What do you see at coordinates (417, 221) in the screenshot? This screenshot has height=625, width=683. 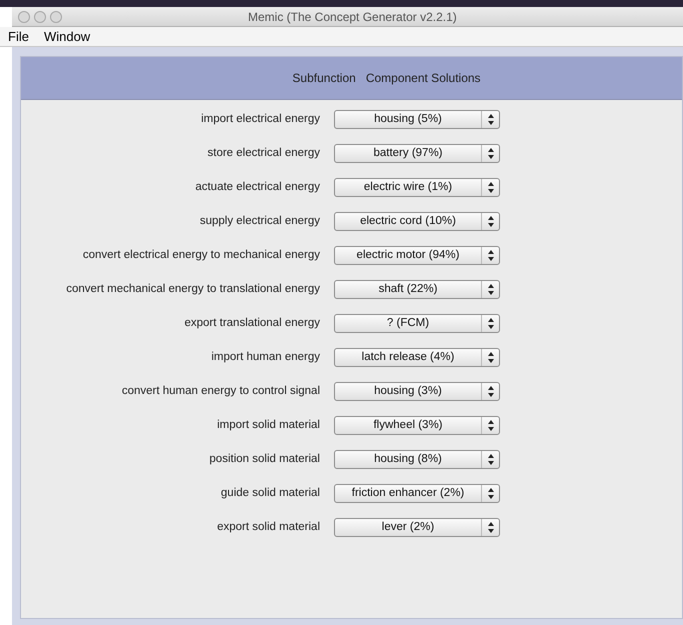 I see `solution-dropdown: electric cord (10%)` at bounding box center [417, 221].